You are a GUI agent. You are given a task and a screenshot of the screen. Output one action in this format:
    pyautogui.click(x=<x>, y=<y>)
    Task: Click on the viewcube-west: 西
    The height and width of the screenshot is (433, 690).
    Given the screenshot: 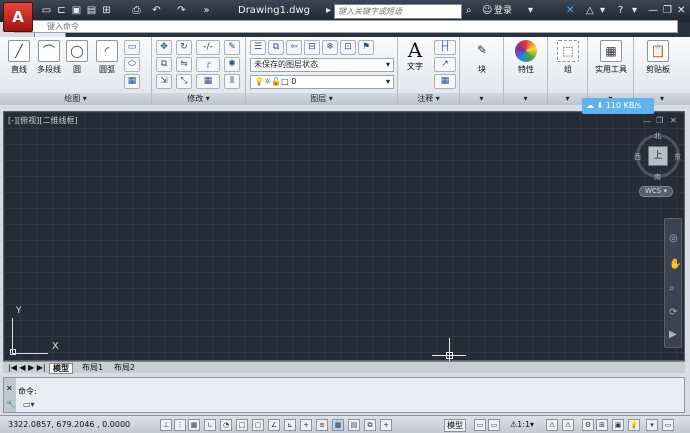 What is the action you would take?
    pyautogui.click(x=637, y=157)
    